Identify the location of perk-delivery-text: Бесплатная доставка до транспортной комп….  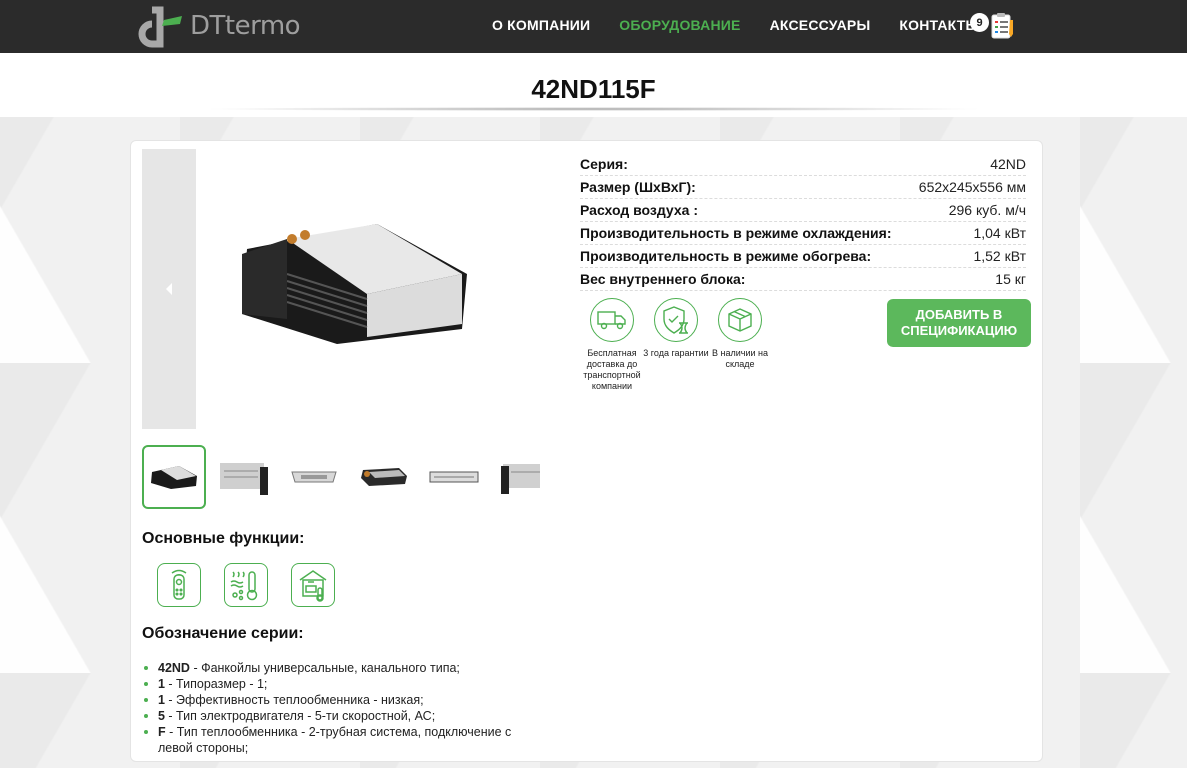
(612, 369).